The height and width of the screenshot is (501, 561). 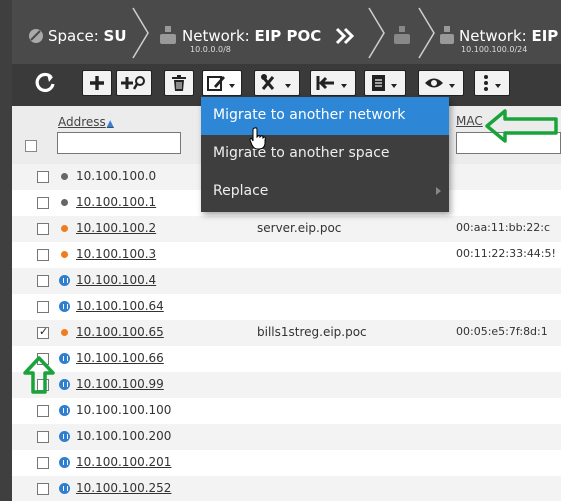 What do you see at coordinates (494, 49) in the screenshot?
I see `breadcrumb-network-subnet: 10.100.100.0/24` at bounding box center [494, 49].